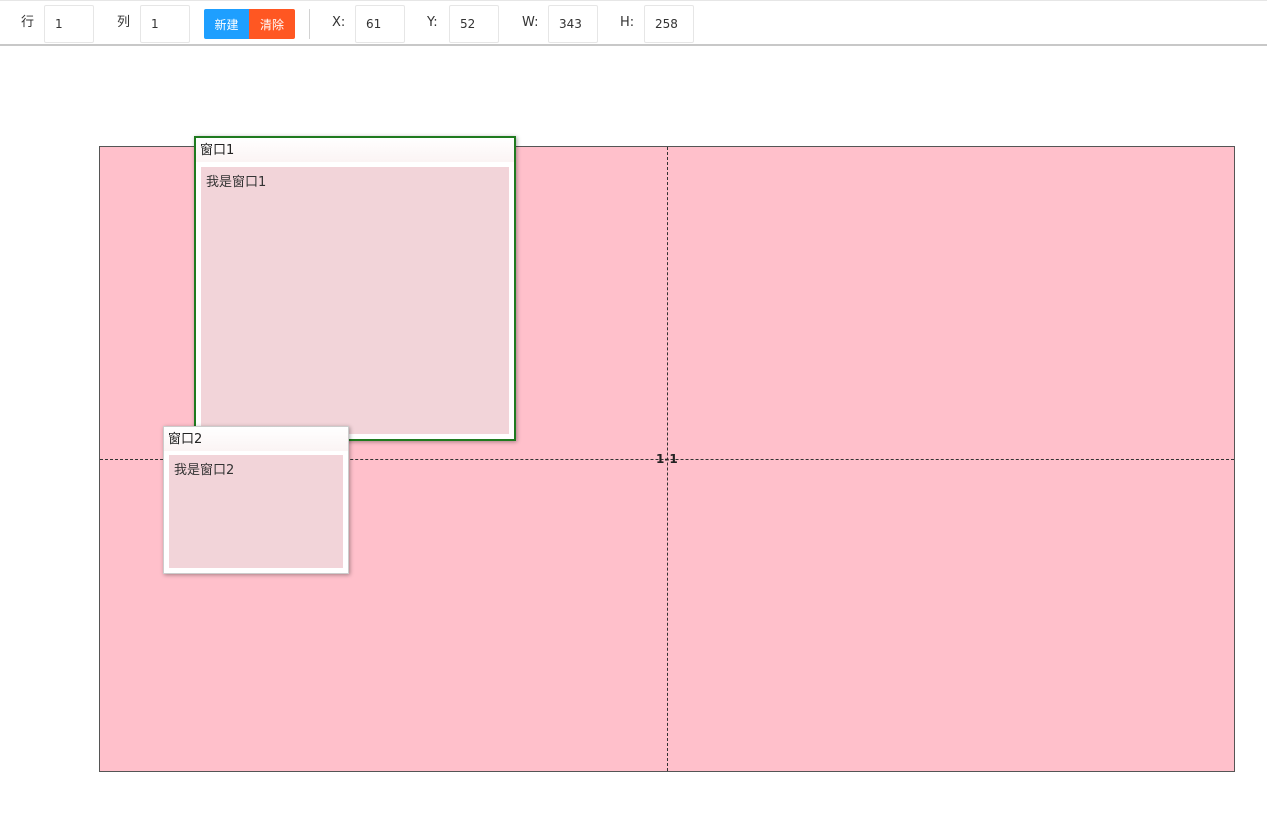 This screenshot has width=1267, height=814. I want to click on toolbar: 行 列 新建 清除 X: Y: W: H:, so click(633, 23).